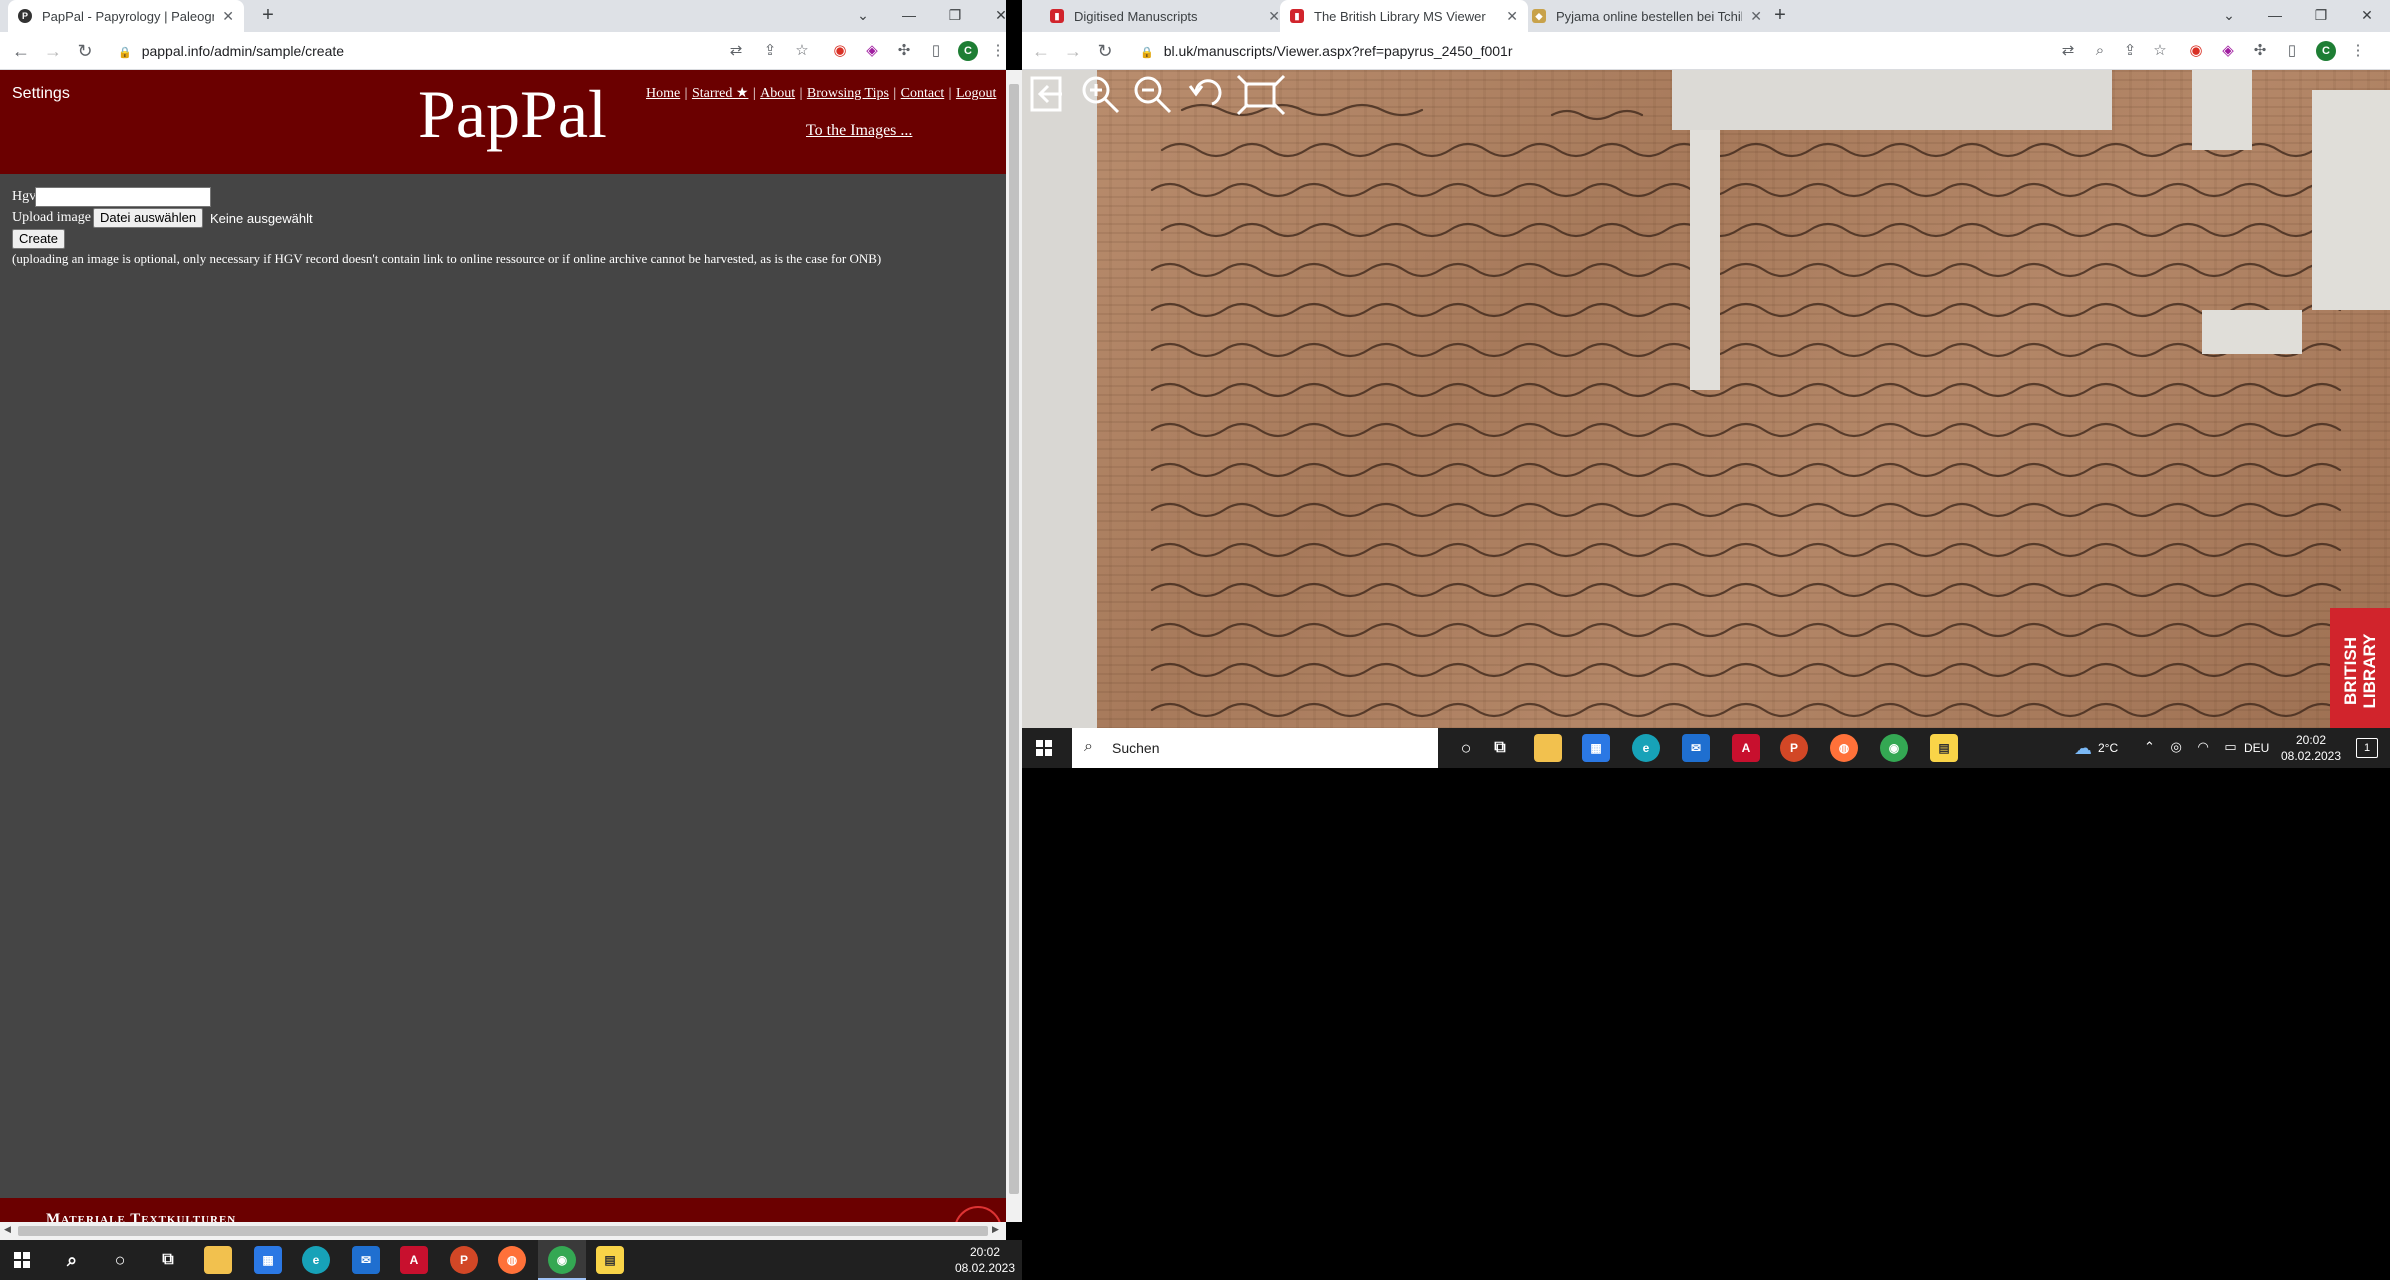 Image resolution: width=2390 pixels, height=1280 pixels. Describe the element at coordinates (1255, 748) in the screenshot. I see `taskbar-search-box: ⌕ Suchen` at that location.